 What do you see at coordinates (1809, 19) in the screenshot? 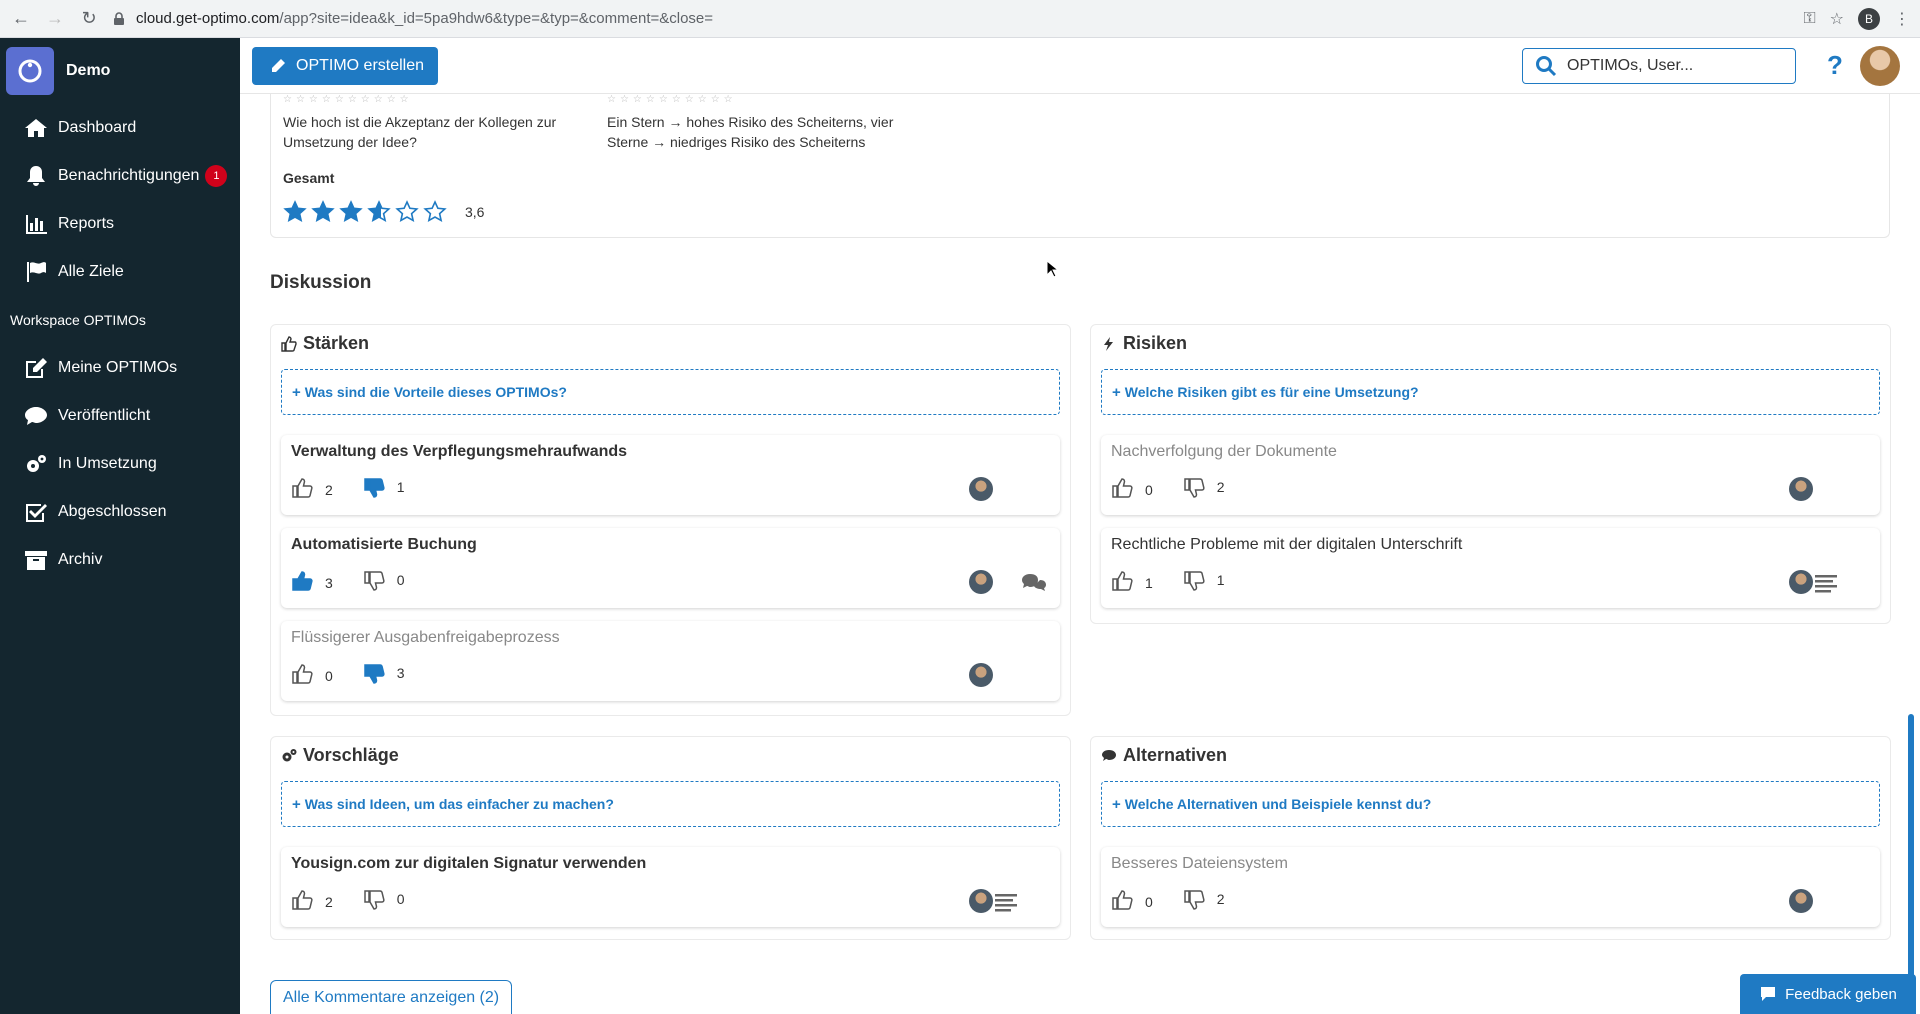
I see `key-icon: ⚿` at bounding box center [1809, 19].